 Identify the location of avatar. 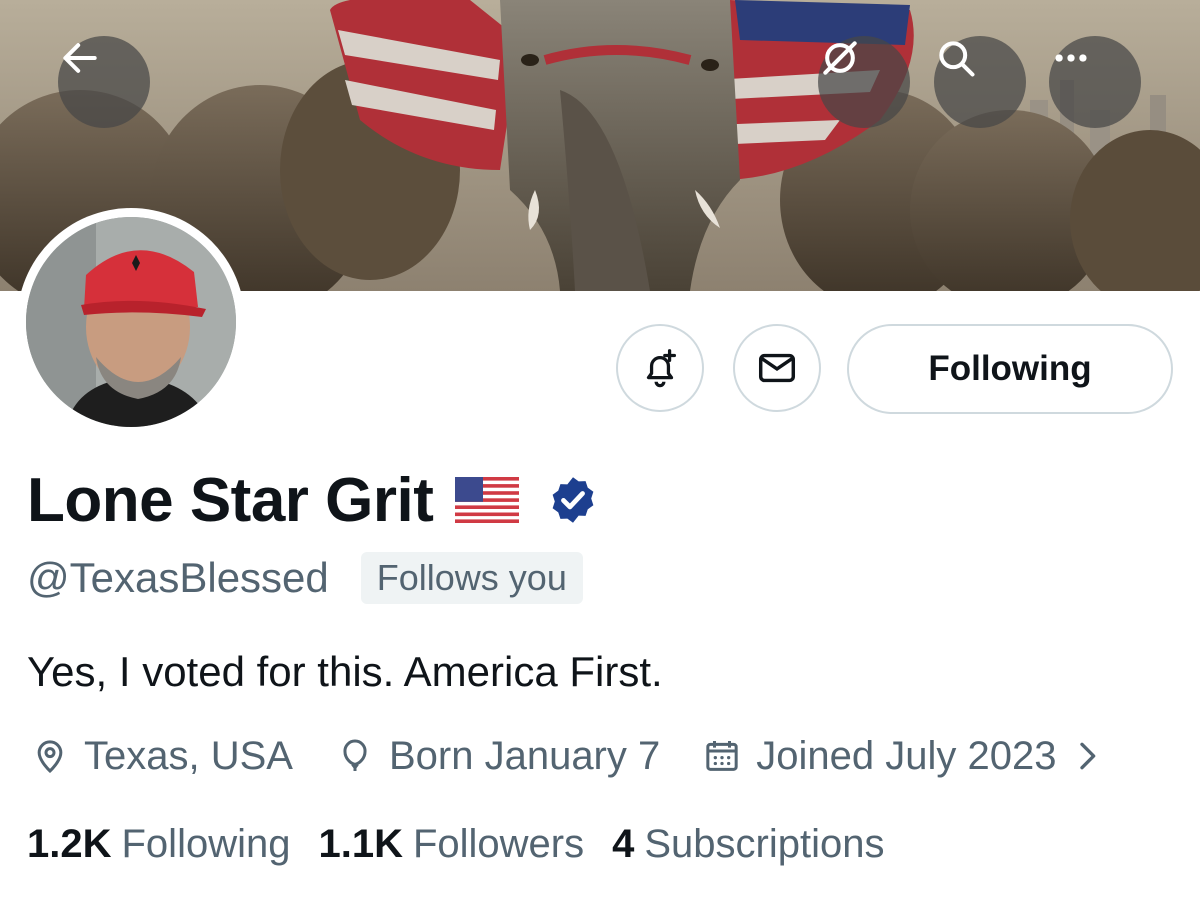
(131, 322).